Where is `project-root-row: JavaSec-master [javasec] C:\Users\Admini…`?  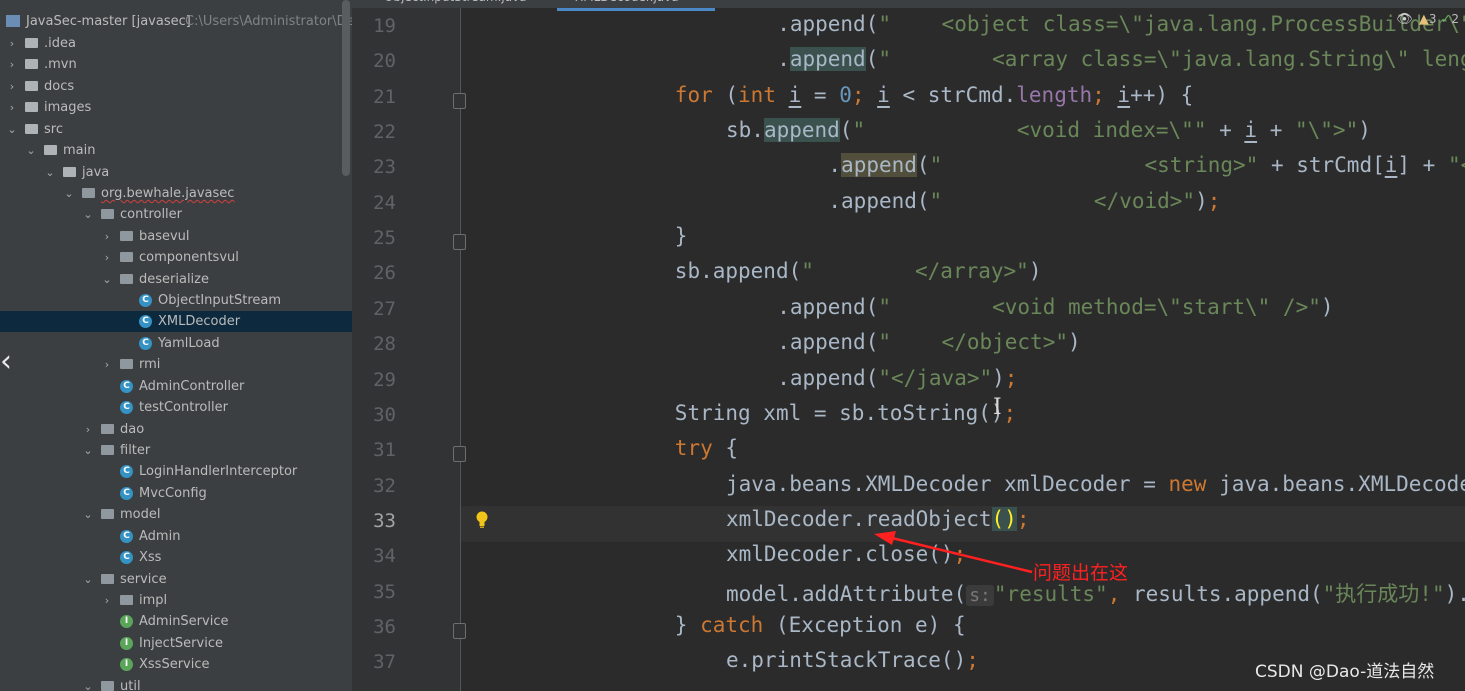
project-root-row: JavaSec-master [javasec] C:\Users\Admini… is located at coordinates (176, 21).